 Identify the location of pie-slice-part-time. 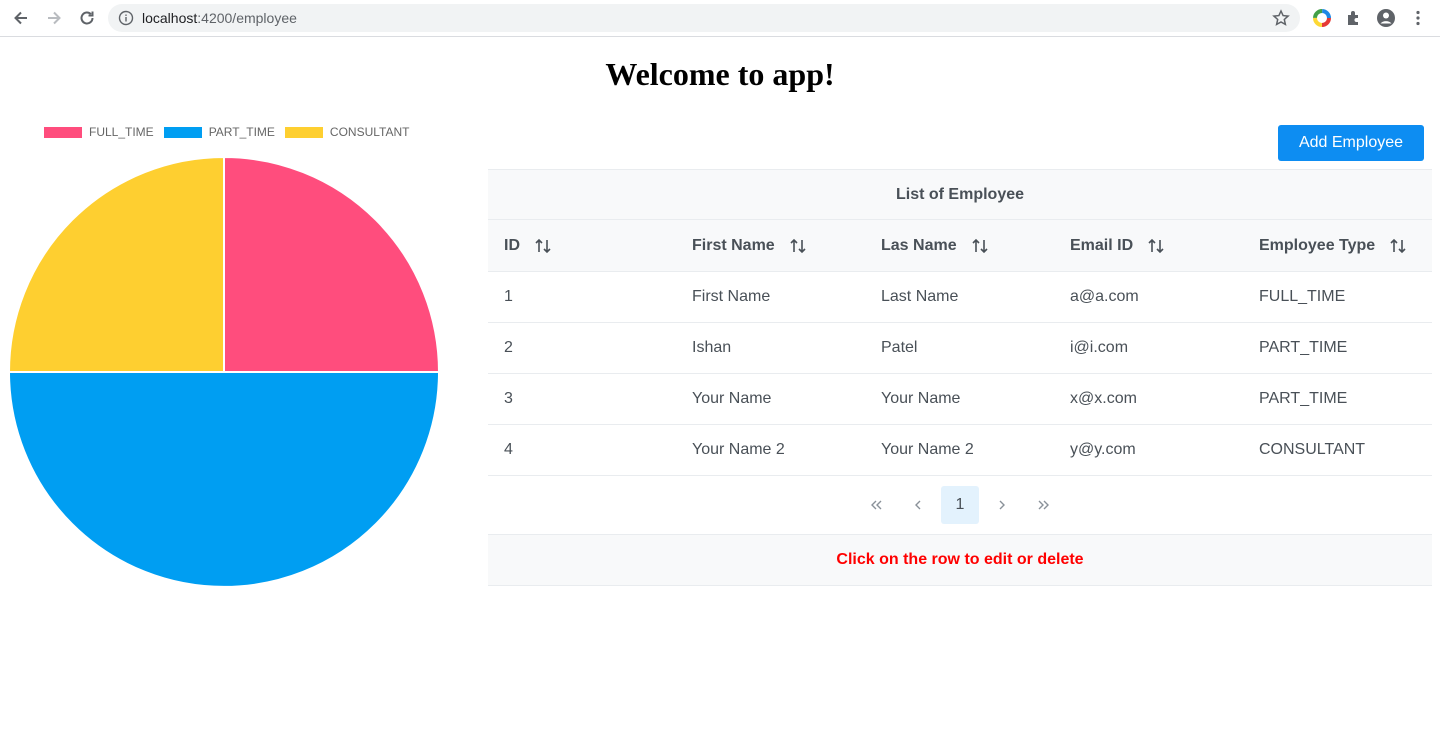
(224, 479).